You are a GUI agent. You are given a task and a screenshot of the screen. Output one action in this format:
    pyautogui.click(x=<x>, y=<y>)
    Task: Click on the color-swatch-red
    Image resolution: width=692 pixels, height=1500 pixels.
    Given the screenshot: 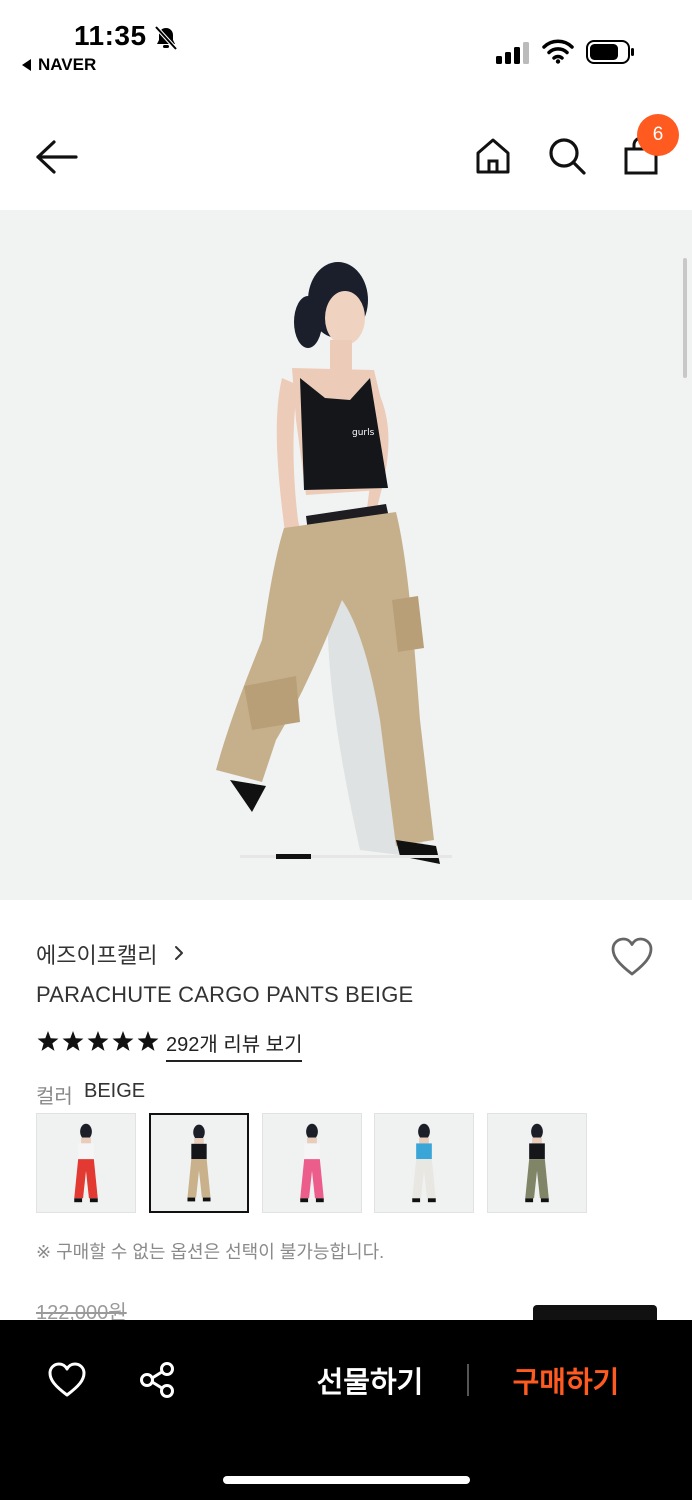 What is the action you would take?
    pyautogui.click(x=86, y=1163)
    